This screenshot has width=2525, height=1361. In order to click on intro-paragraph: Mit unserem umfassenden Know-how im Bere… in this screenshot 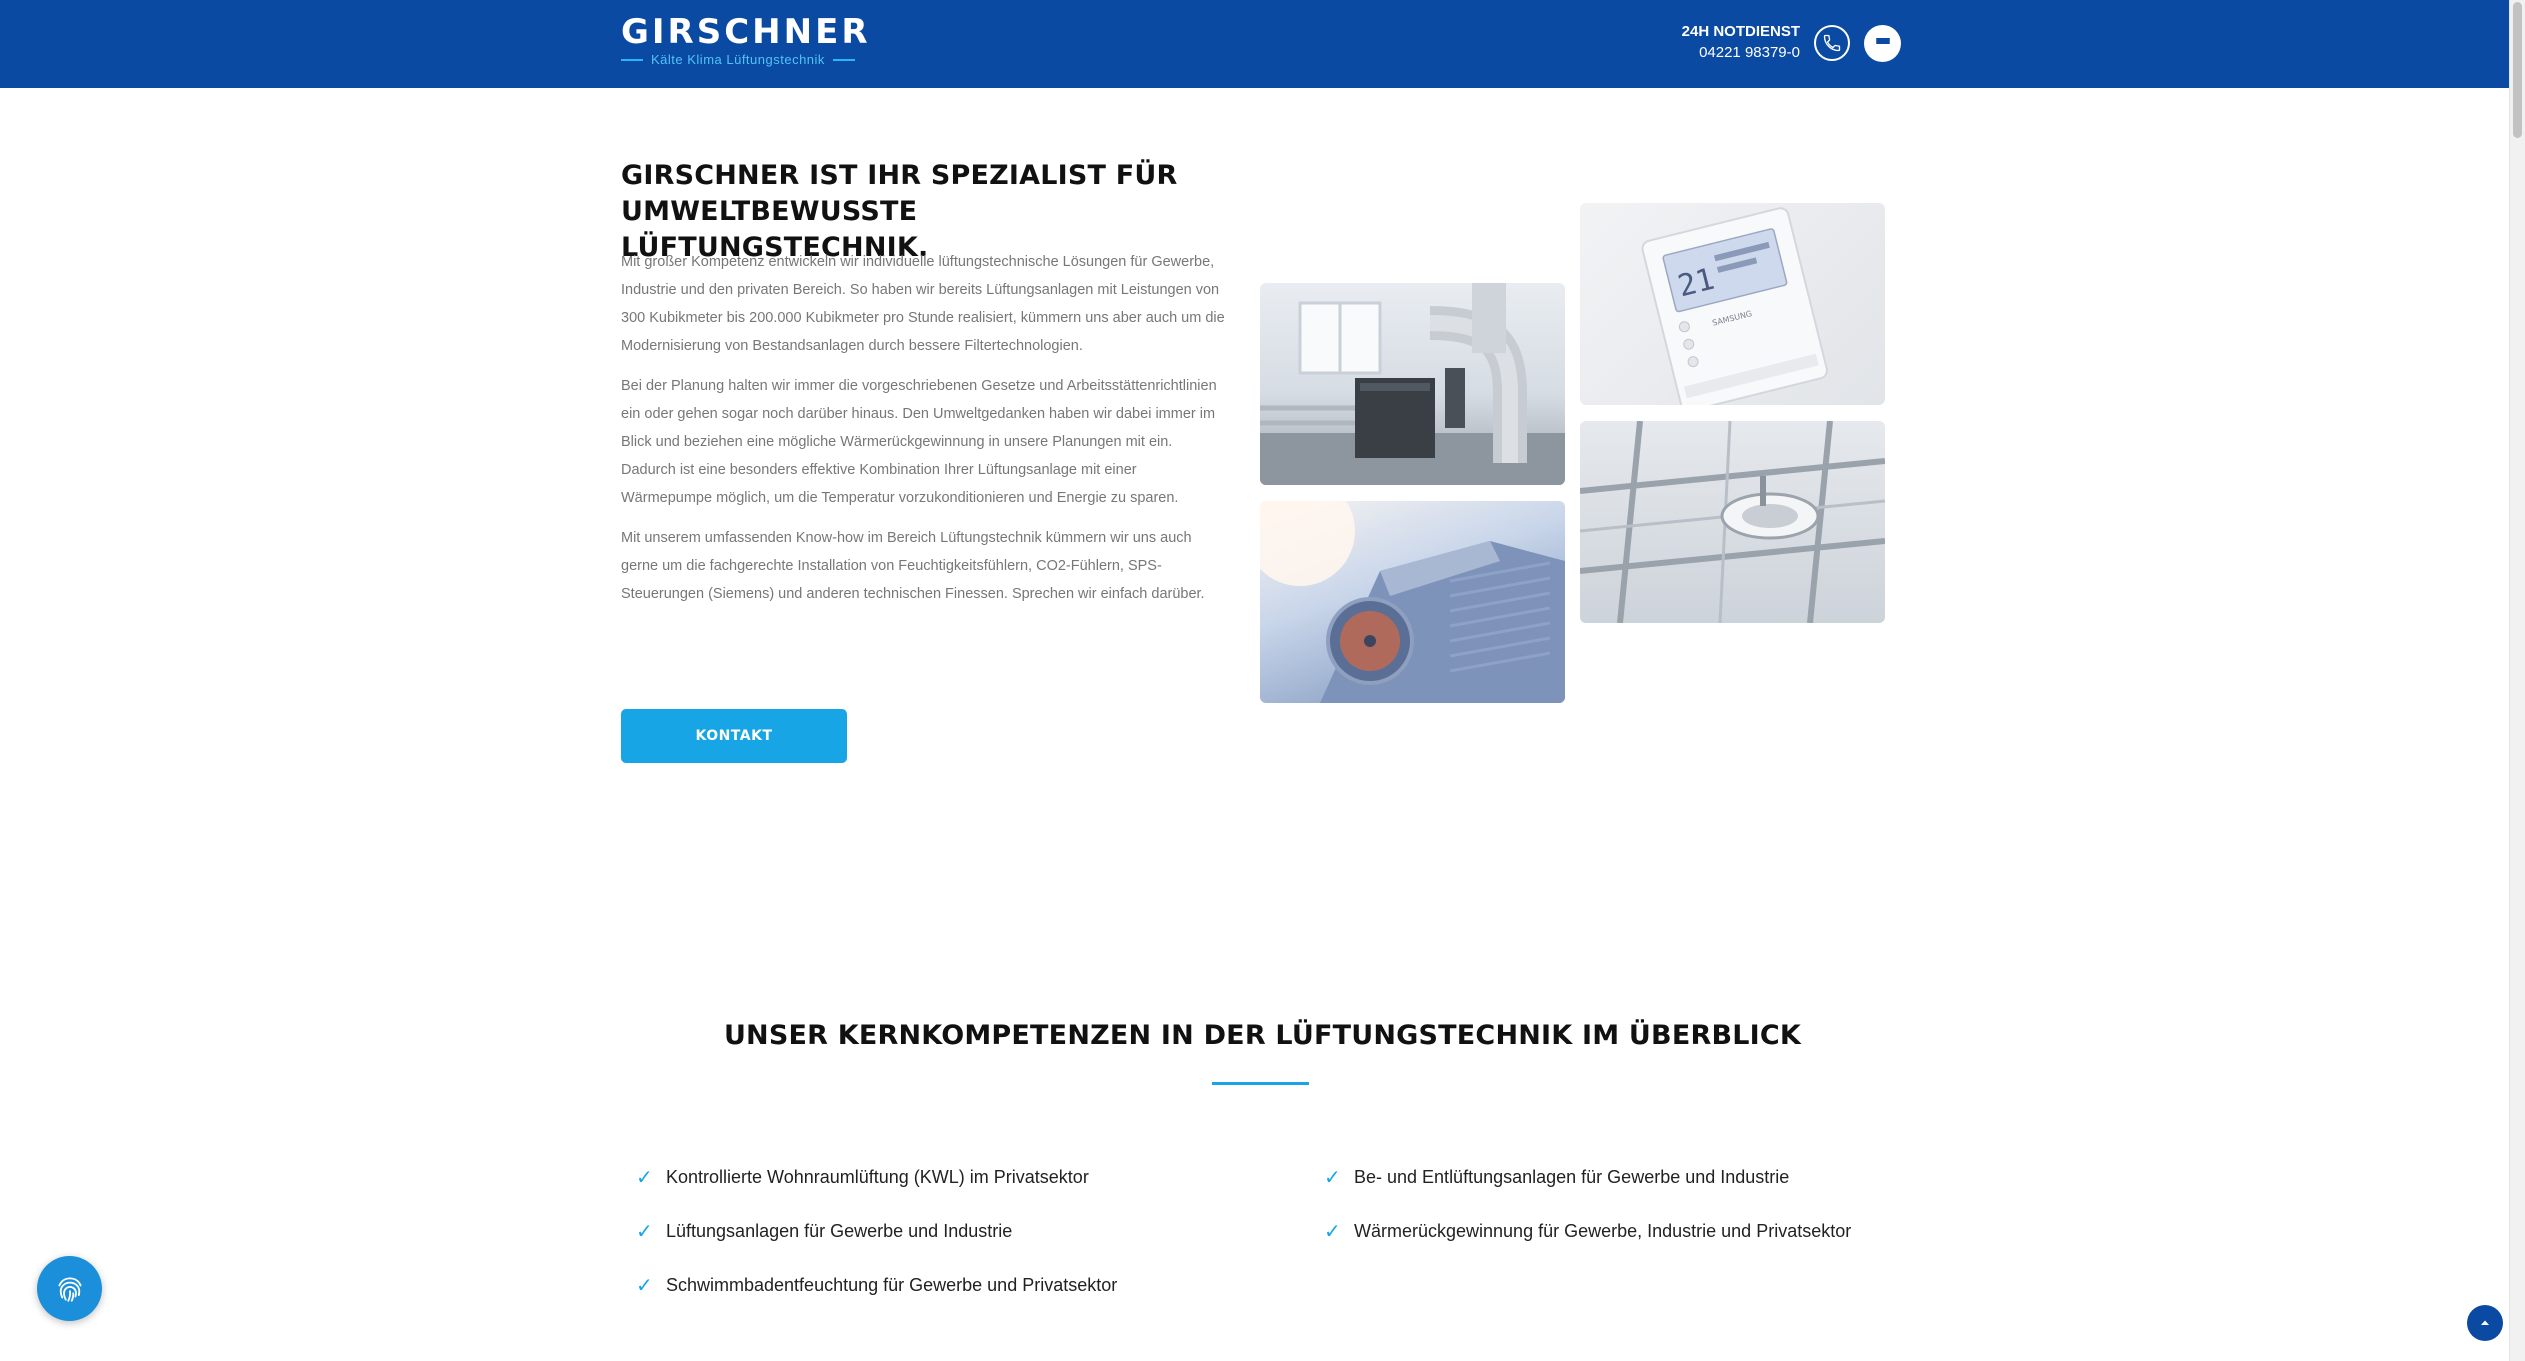, I will do `click(913, 566)`.